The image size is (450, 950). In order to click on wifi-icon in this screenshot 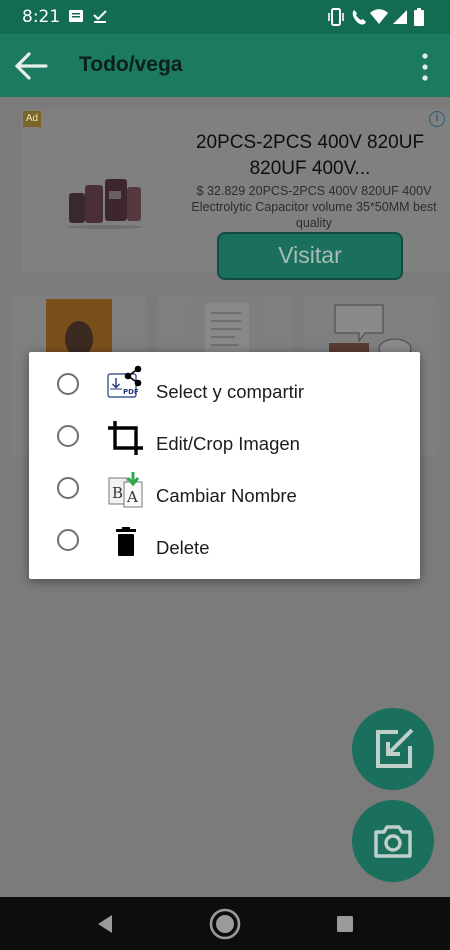, I will do `click(379, 16)`.